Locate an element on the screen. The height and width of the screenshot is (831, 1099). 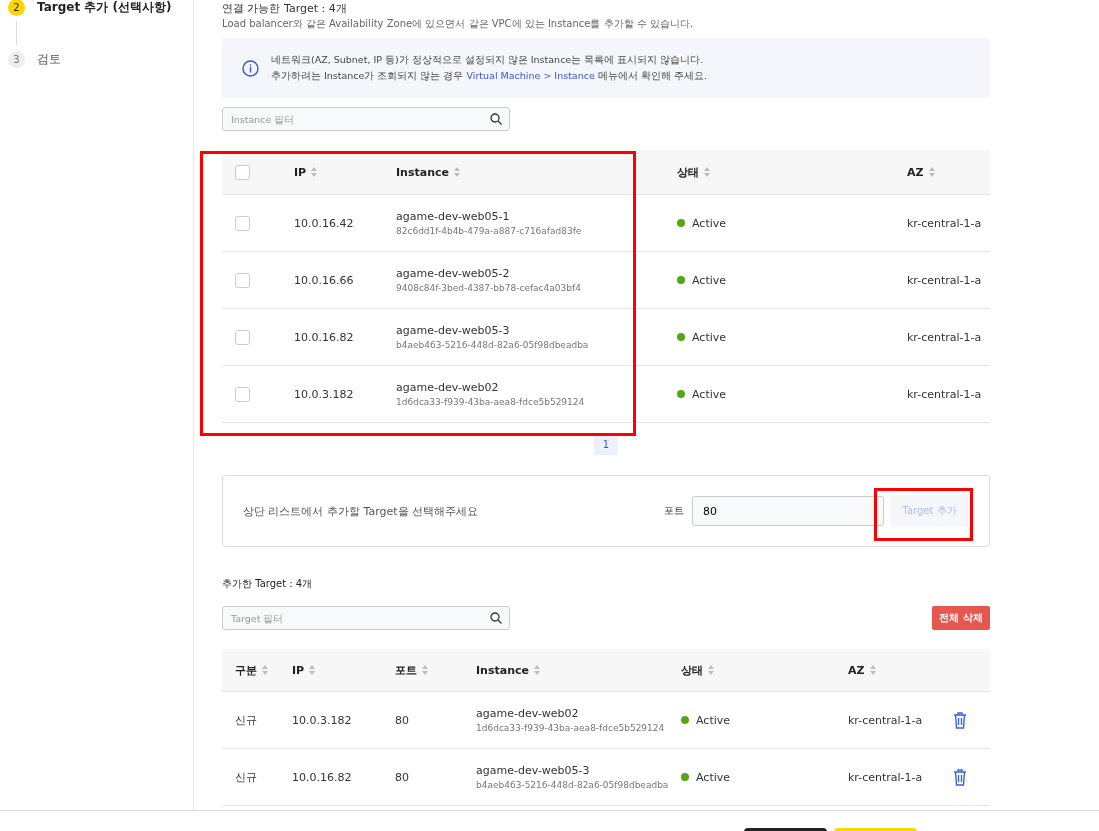
section-title: 연결 가능한 Target : 4개 is located at coordinates (285, 8).